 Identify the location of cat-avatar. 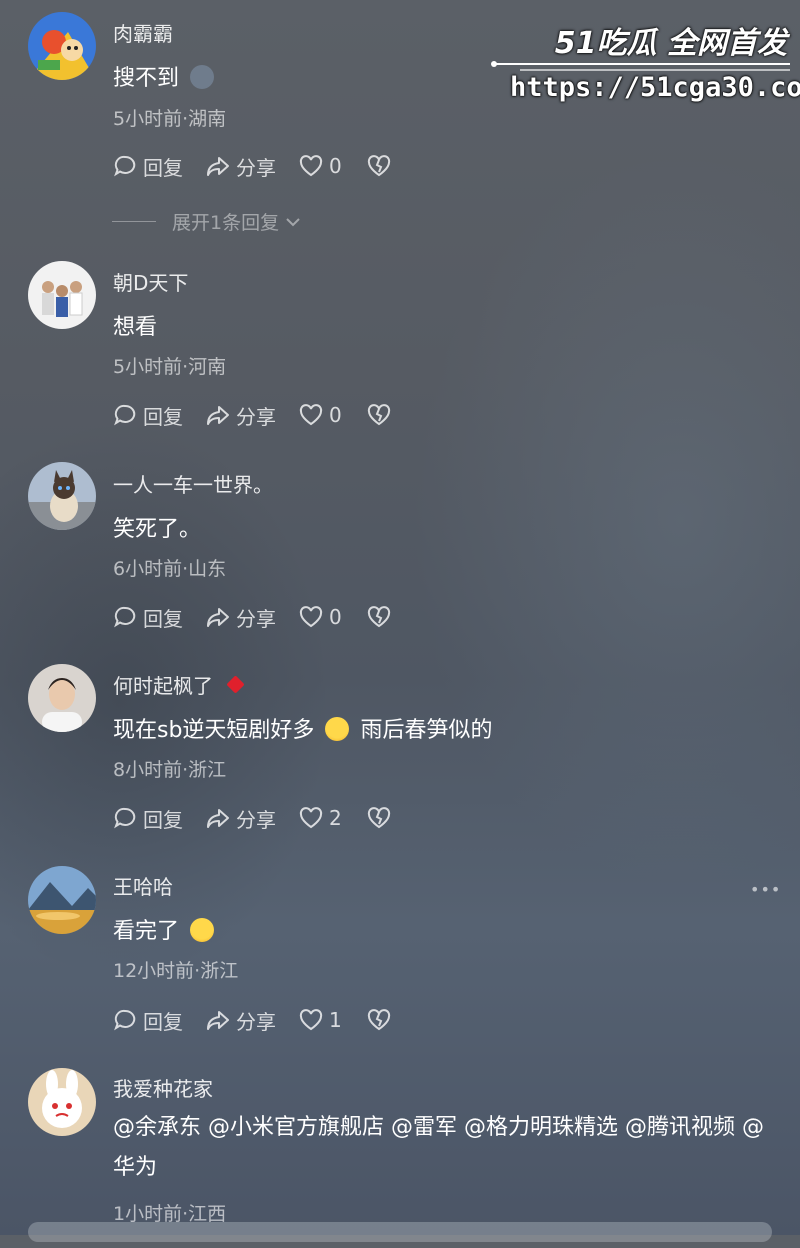
(62, 496).